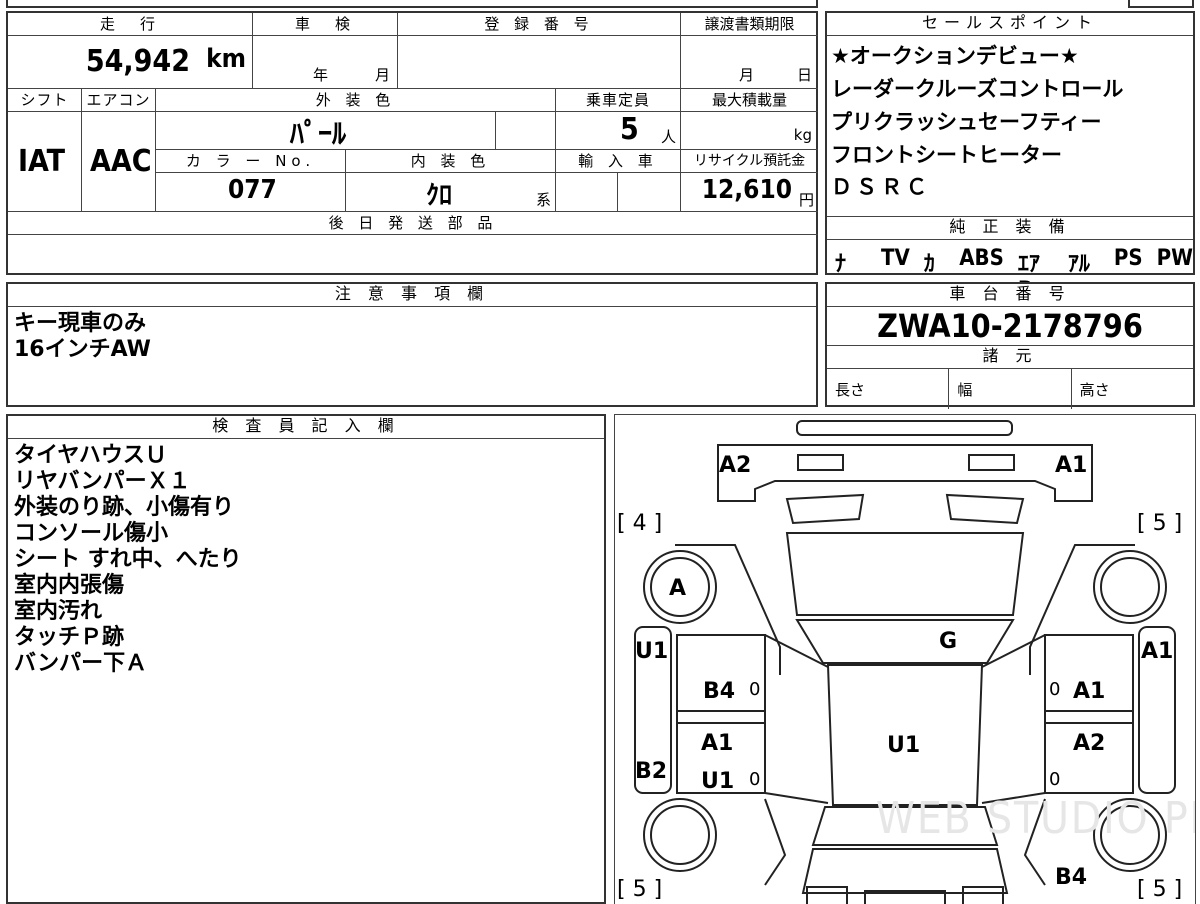 The height and width of the screenshot is (904, 1200). Describe the element at coordinates (102, 481) in the screenshot. I see `inspector-line: リヤバンパーＸ１` at that location.